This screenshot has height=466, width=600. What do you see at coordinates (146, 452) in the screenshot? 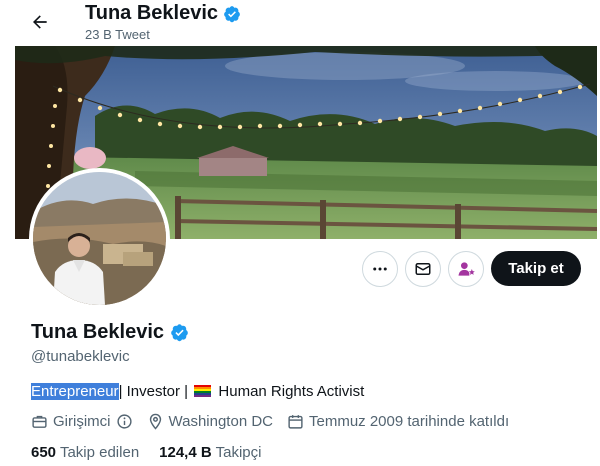
I see `profile-stats: 650 Takip edilen 124,4 B Takipçi` at bounding box center [146, 452].